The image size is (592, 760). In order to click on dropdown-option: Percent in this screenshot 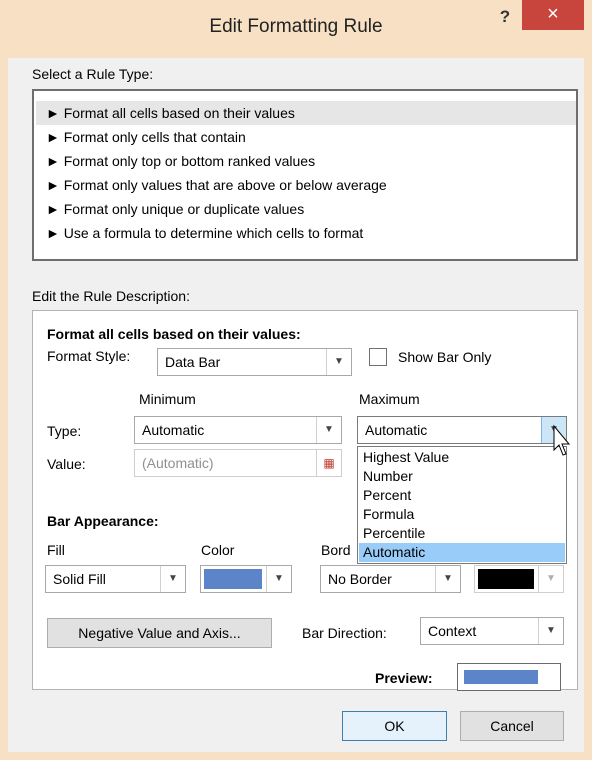, I will do `click(462, 495)`.